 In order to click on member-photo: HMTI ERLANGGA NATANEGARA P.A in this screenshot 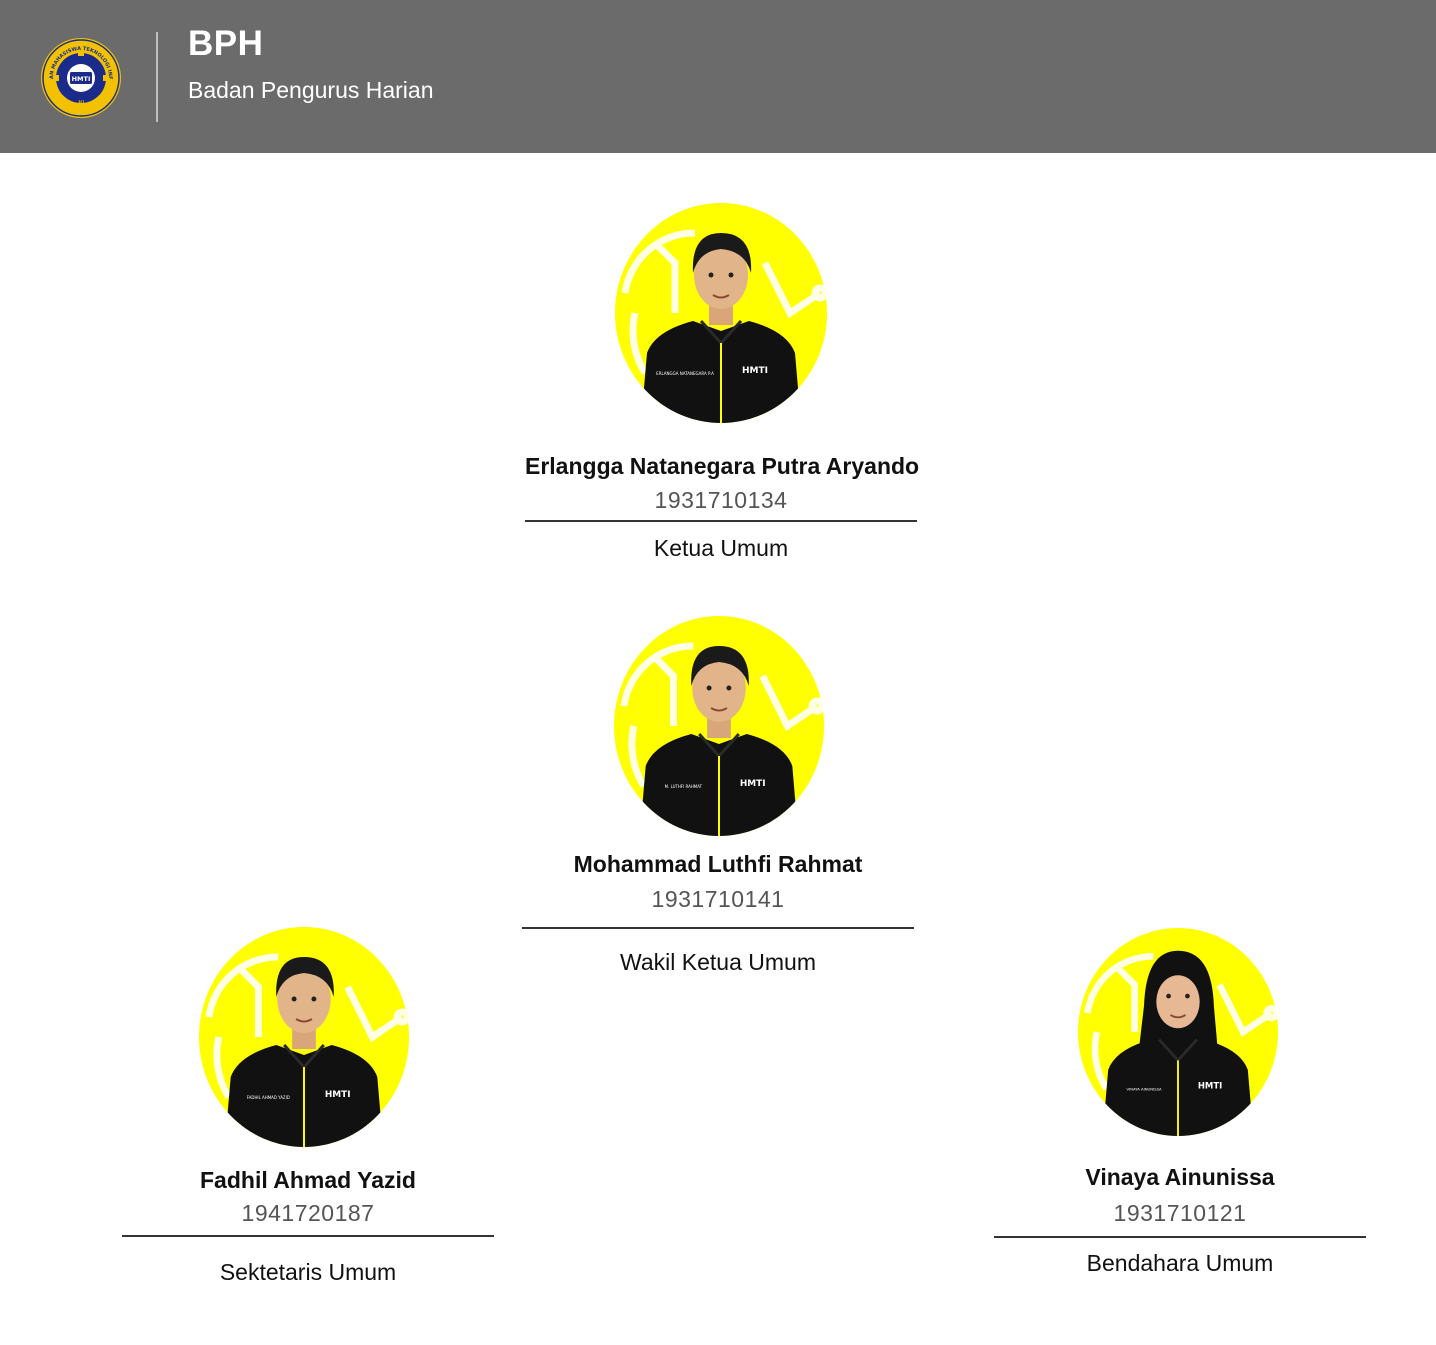, I will do `click(721, 313)`.